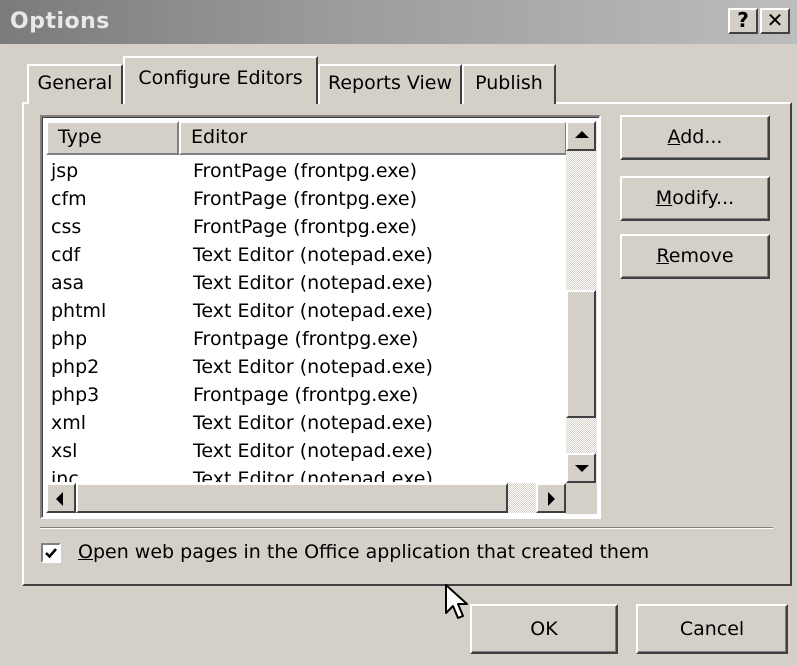 Image resolution: width=797 pixels, height=666 pixels. Describe the element at coordinates (65, 475) in the screenshot. I see `row-type: inc` at that location.